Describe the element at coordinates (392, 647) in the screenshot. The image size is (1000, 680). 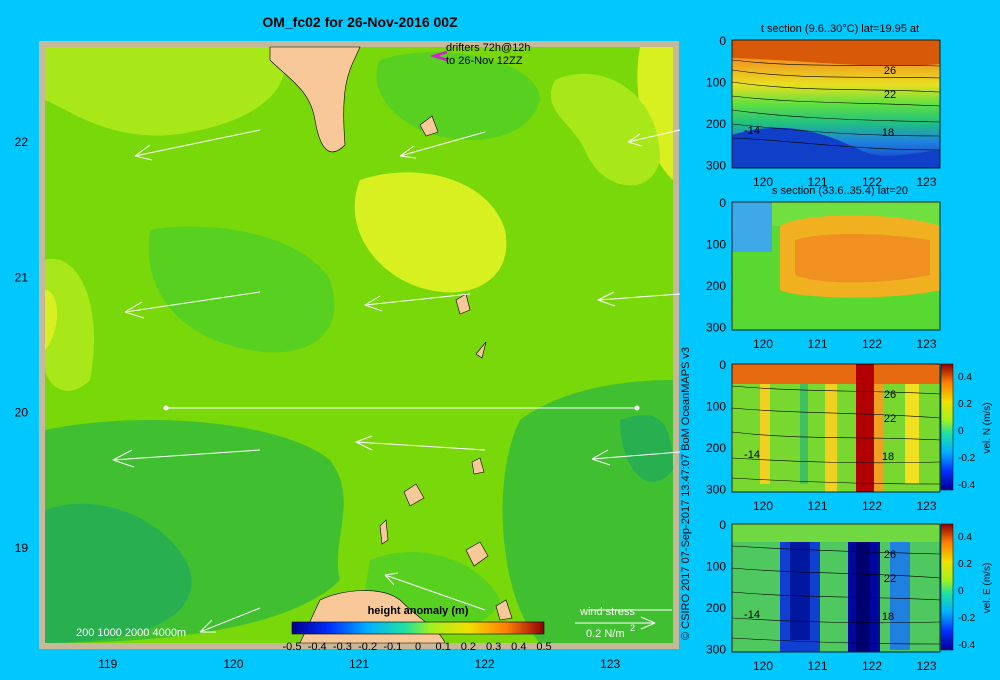
I see `colorbar-tick-label: -0.1` at that location.